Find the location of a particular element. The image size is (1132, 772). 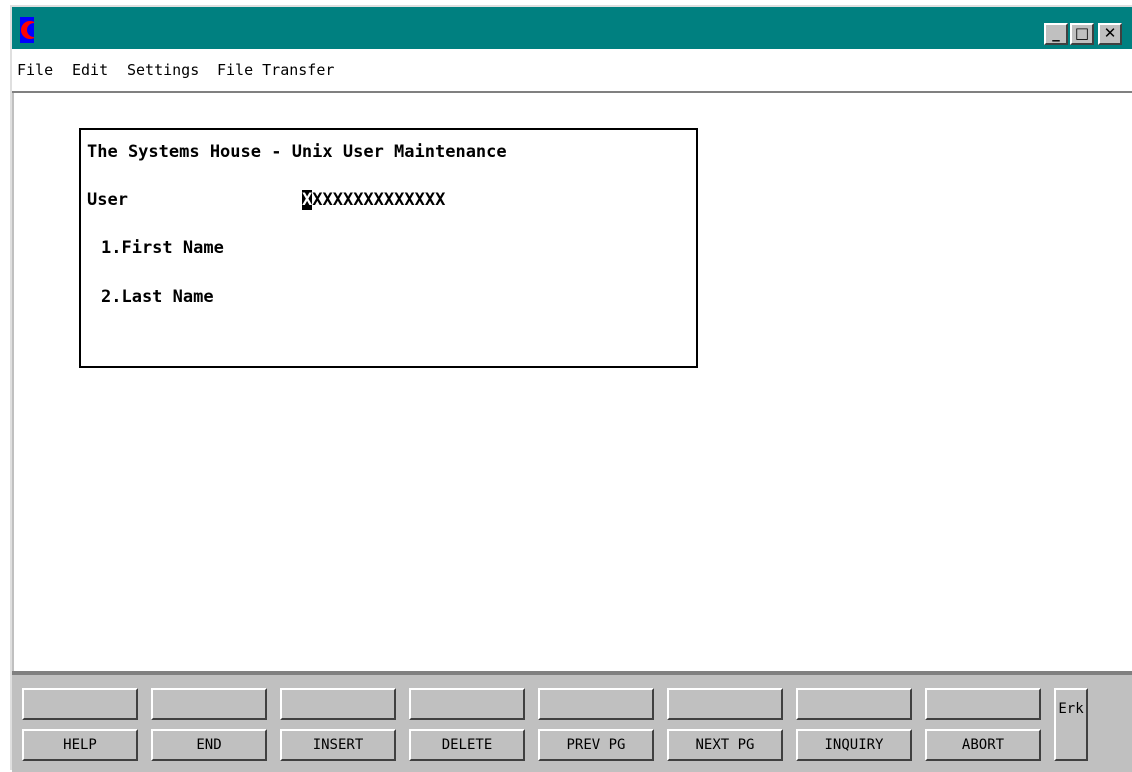

menu-edit: Edit is located at coordinates (90, 70).